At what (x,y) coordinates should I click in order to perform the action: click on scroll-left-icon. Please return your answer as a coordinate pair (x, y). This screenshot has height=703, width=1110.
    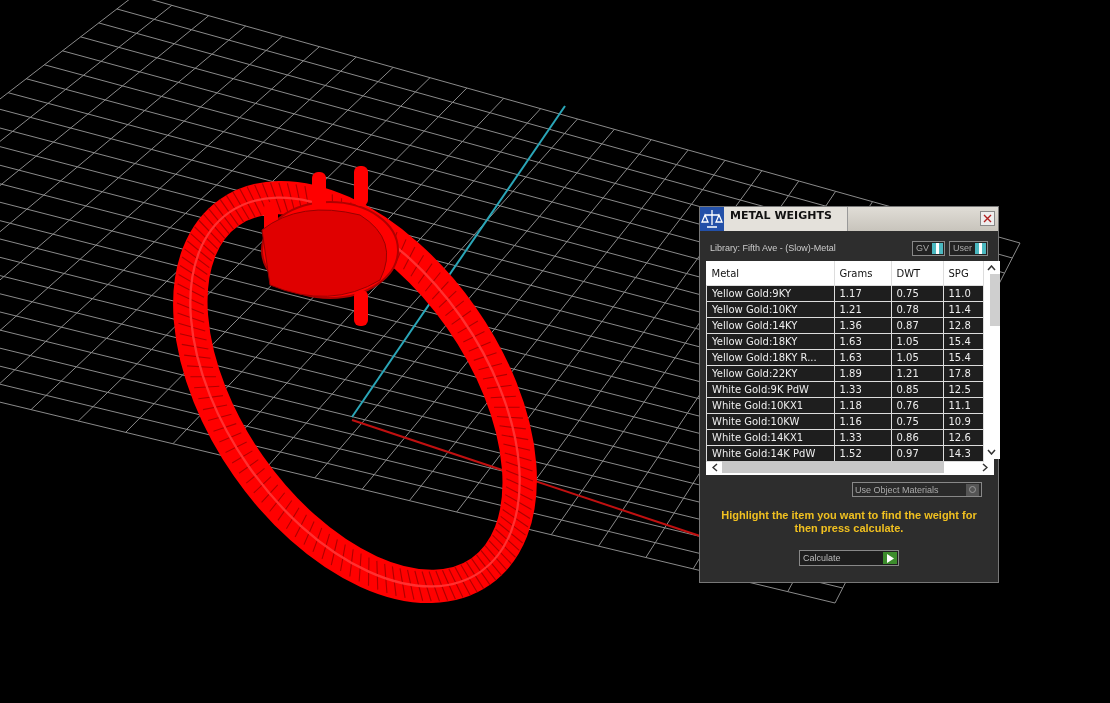
    Looking at the image, I should click on (715, 467).